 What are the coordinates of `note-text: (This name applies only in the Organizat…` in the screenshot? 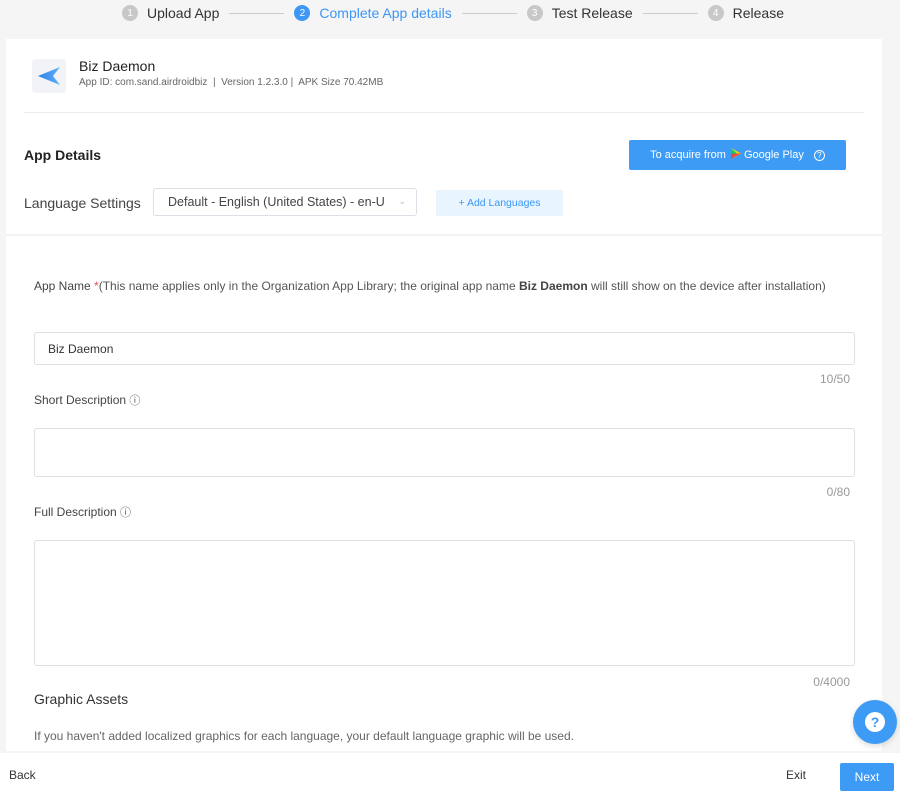 It's located at (308, 286).